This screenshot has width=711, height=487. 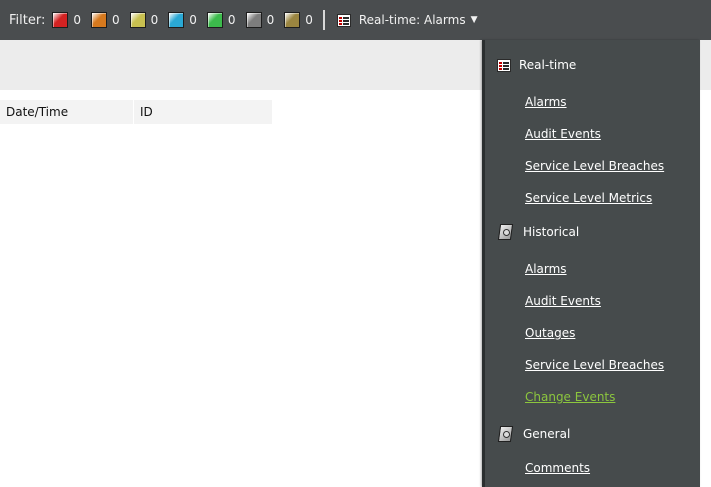 I want to click on menu-item-historical-outages: Outages, so click(x=550, y=333).